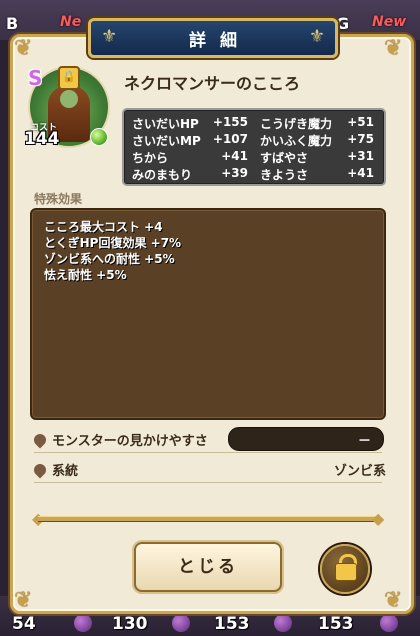  I want to click on stat-name: すばやさ, so click(284, 158).